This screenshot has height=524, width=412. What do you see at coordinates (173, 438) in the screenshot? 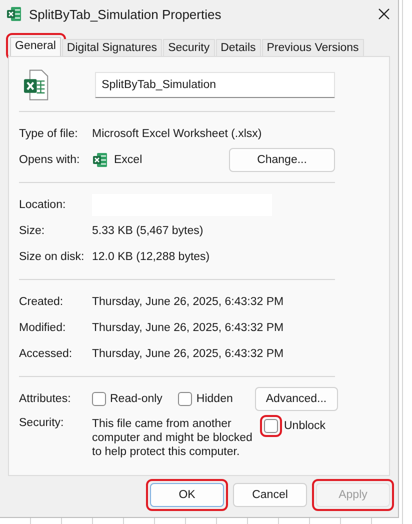
I see `security-message: This file came from another computer and might be blocked to help protect this computer.` at bounding box center [173, 438].